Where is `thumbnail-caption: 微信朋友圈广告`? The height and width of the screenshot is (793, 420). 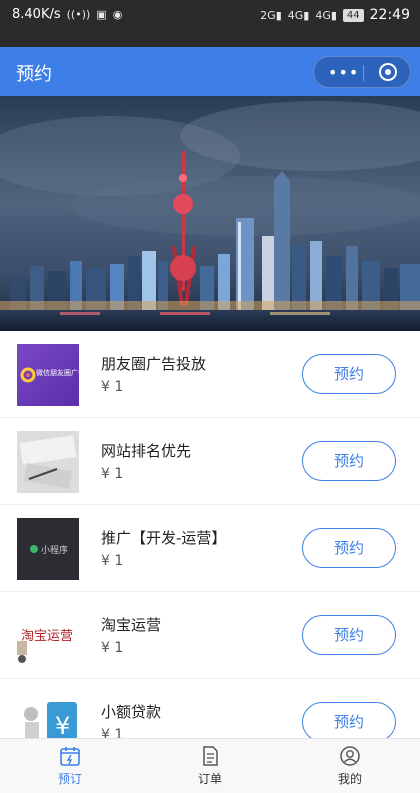
thumbnail-caption: 微信朋友圈广告 is located at coordinates (57, 373).